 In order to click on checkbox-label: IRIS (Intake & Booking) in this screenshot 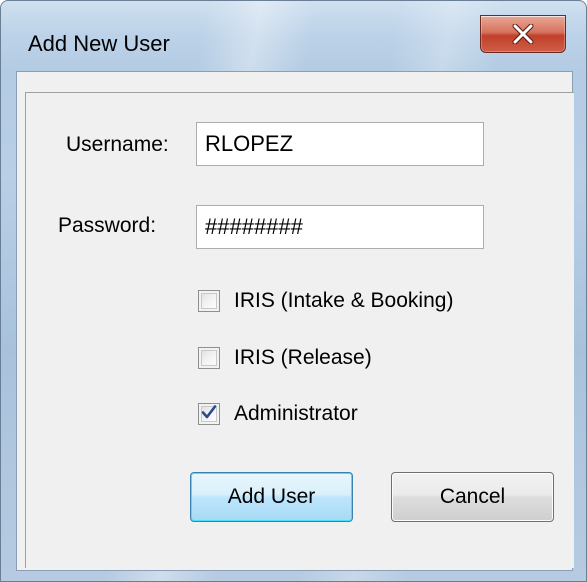, I will do `click(344, 300)`.